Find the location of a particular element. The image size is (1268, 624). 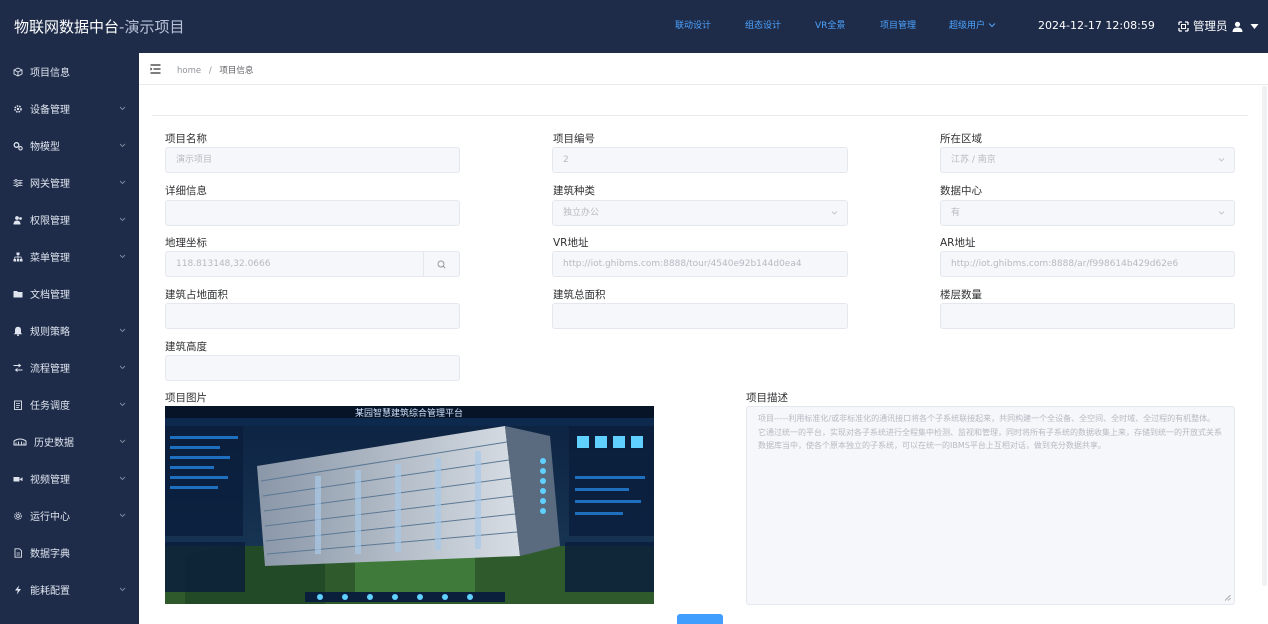

sidebar-item-label: 项目信息 is located at coordinates (50, 73).